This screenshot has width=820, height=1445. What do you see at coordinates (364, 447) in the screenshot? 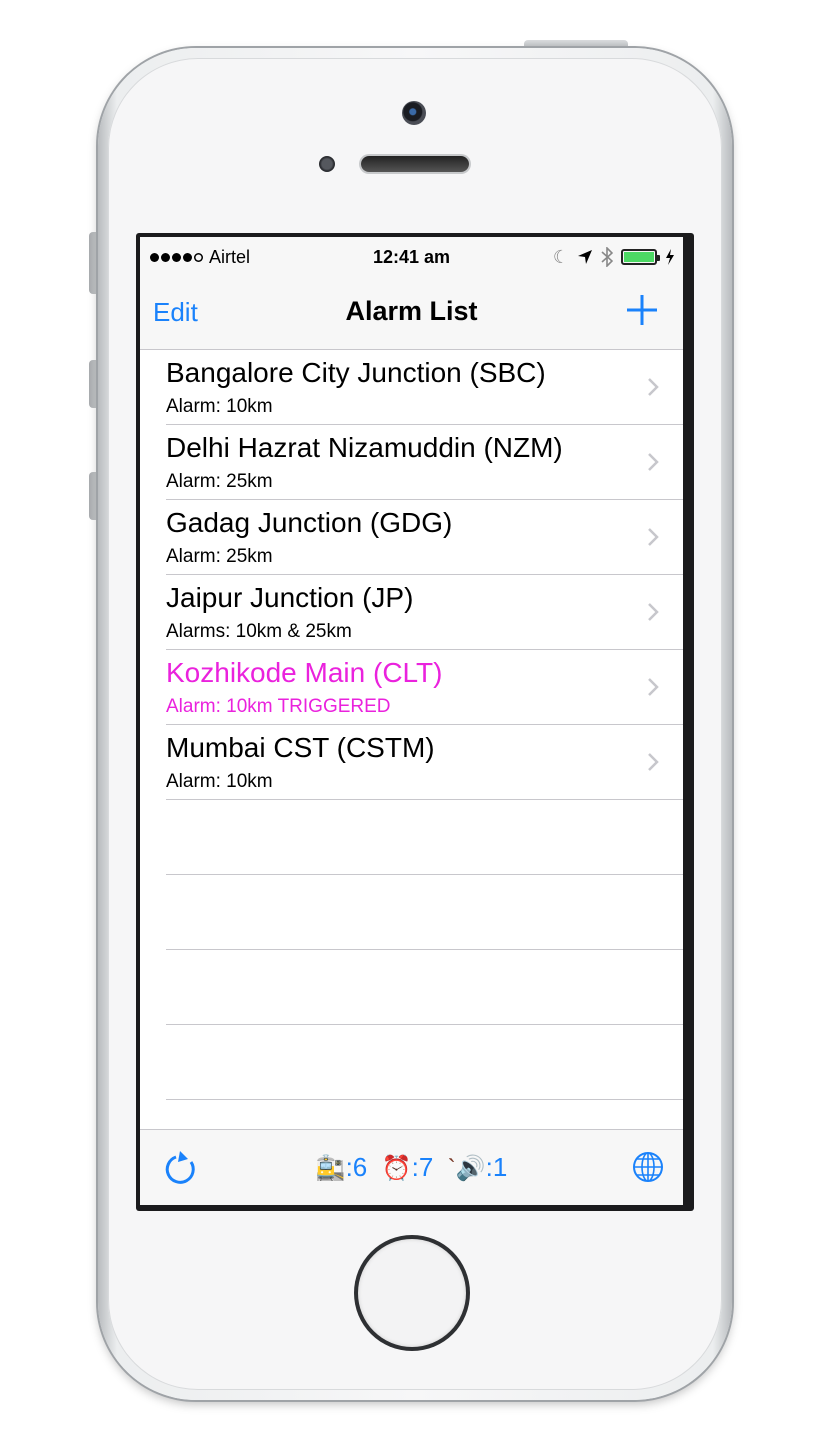
I see `alarm-station-name: Delhi Hazrat Nizamuddin (NZM)` at bounding box center [364, 447].